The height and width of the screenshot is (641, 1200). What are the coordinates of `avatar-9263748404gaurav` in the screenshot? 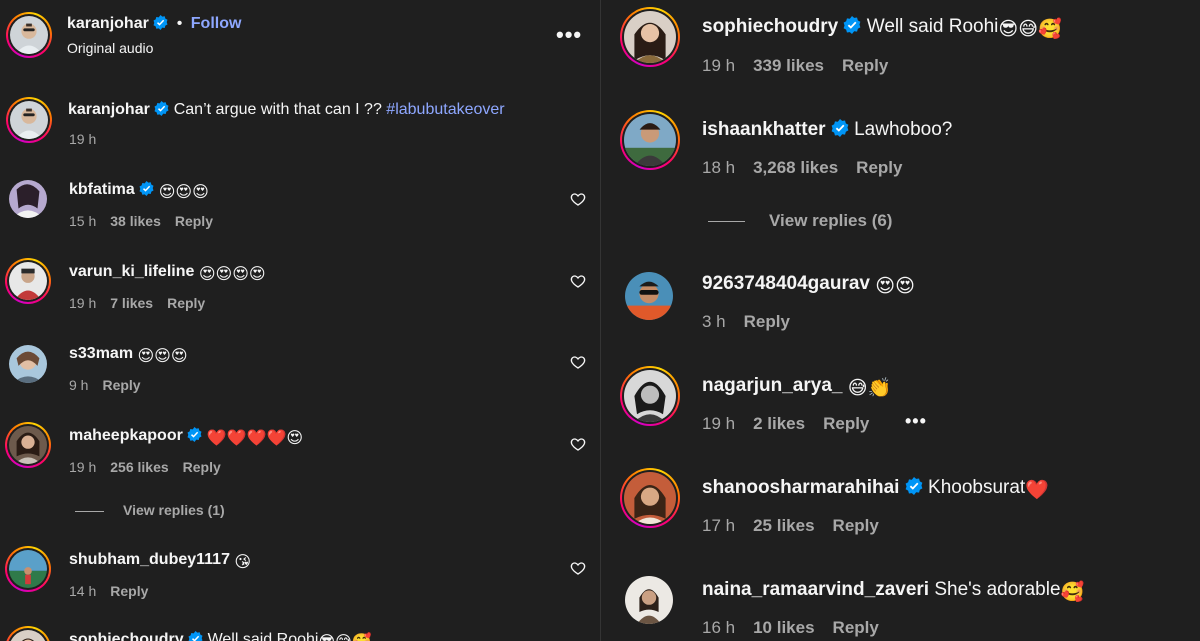 It's located at (649, 296).